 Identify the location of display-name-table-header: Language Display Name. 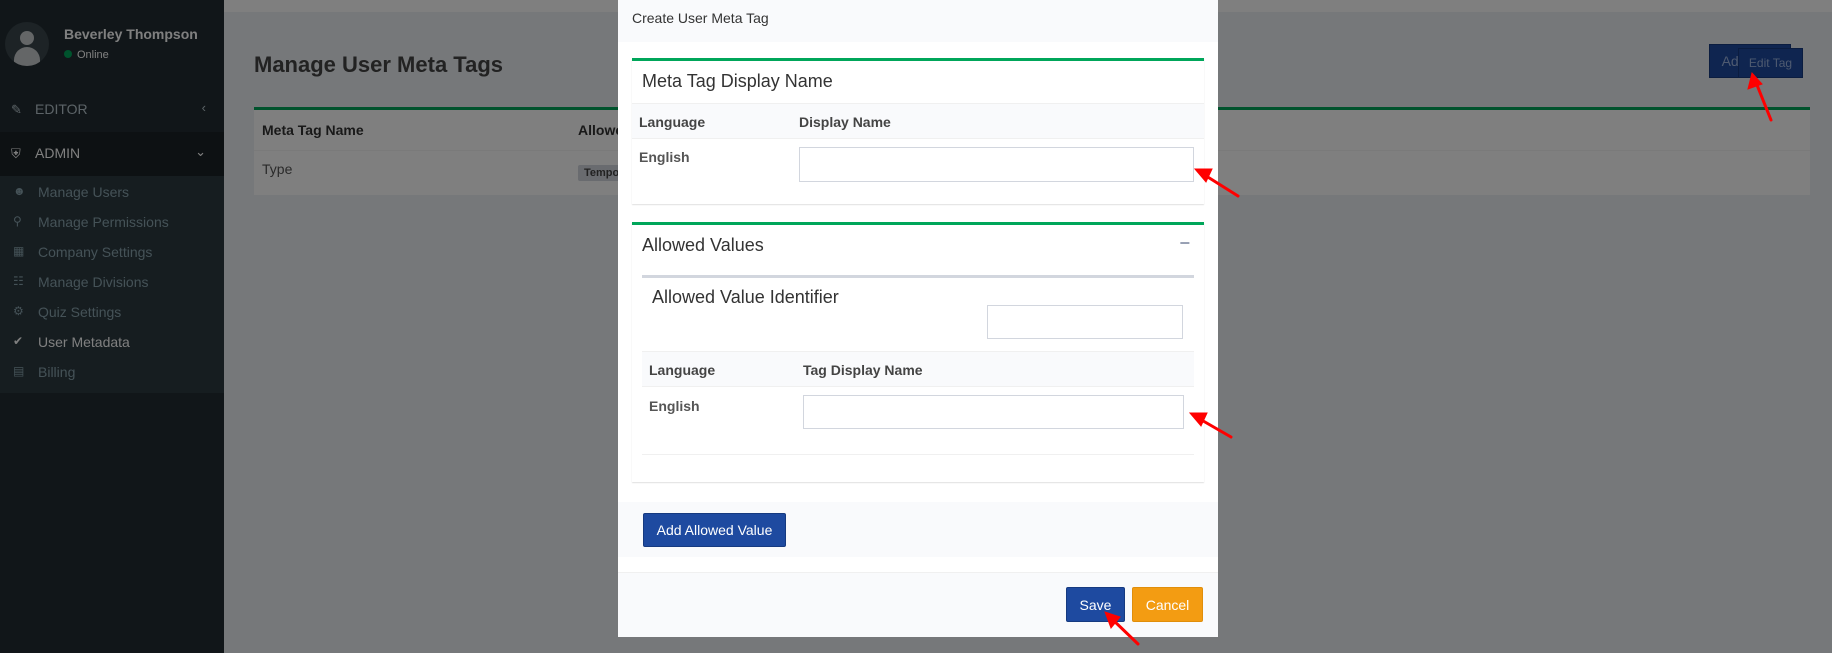
(918, 121).